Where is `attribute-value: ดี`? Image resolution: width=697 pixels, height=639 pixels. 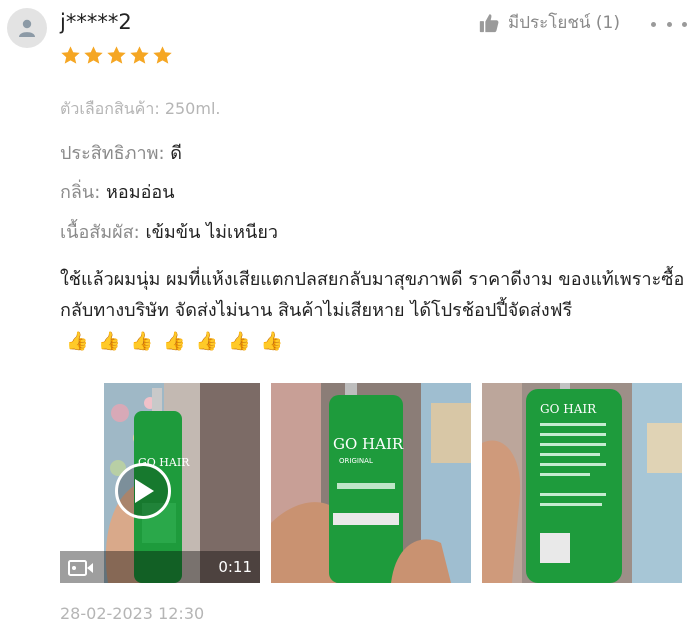 attribute-value: ดี is located at coordinates (176, 153).